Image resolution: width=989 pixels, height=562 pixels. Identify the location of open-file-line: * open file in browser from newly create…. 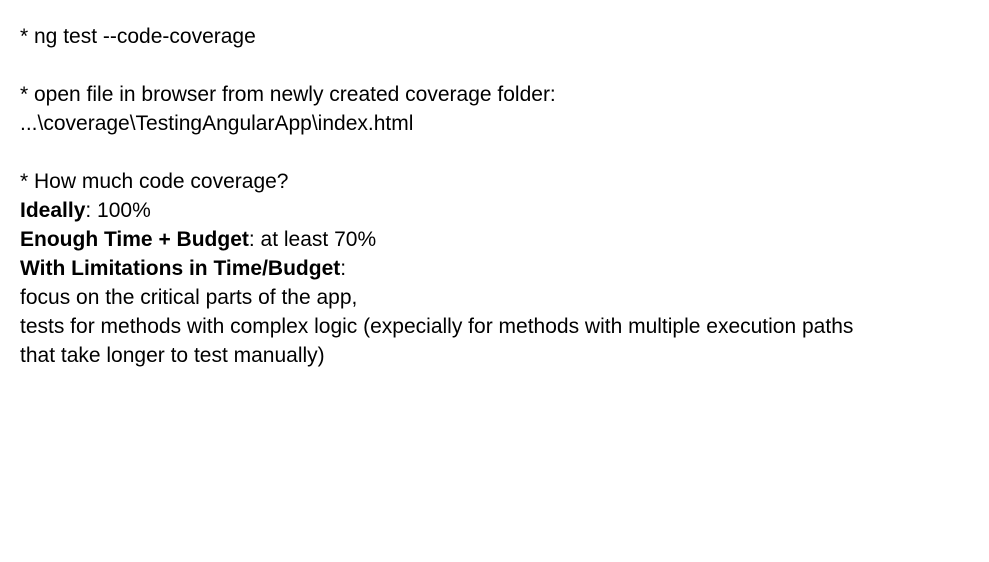
(288, 94).